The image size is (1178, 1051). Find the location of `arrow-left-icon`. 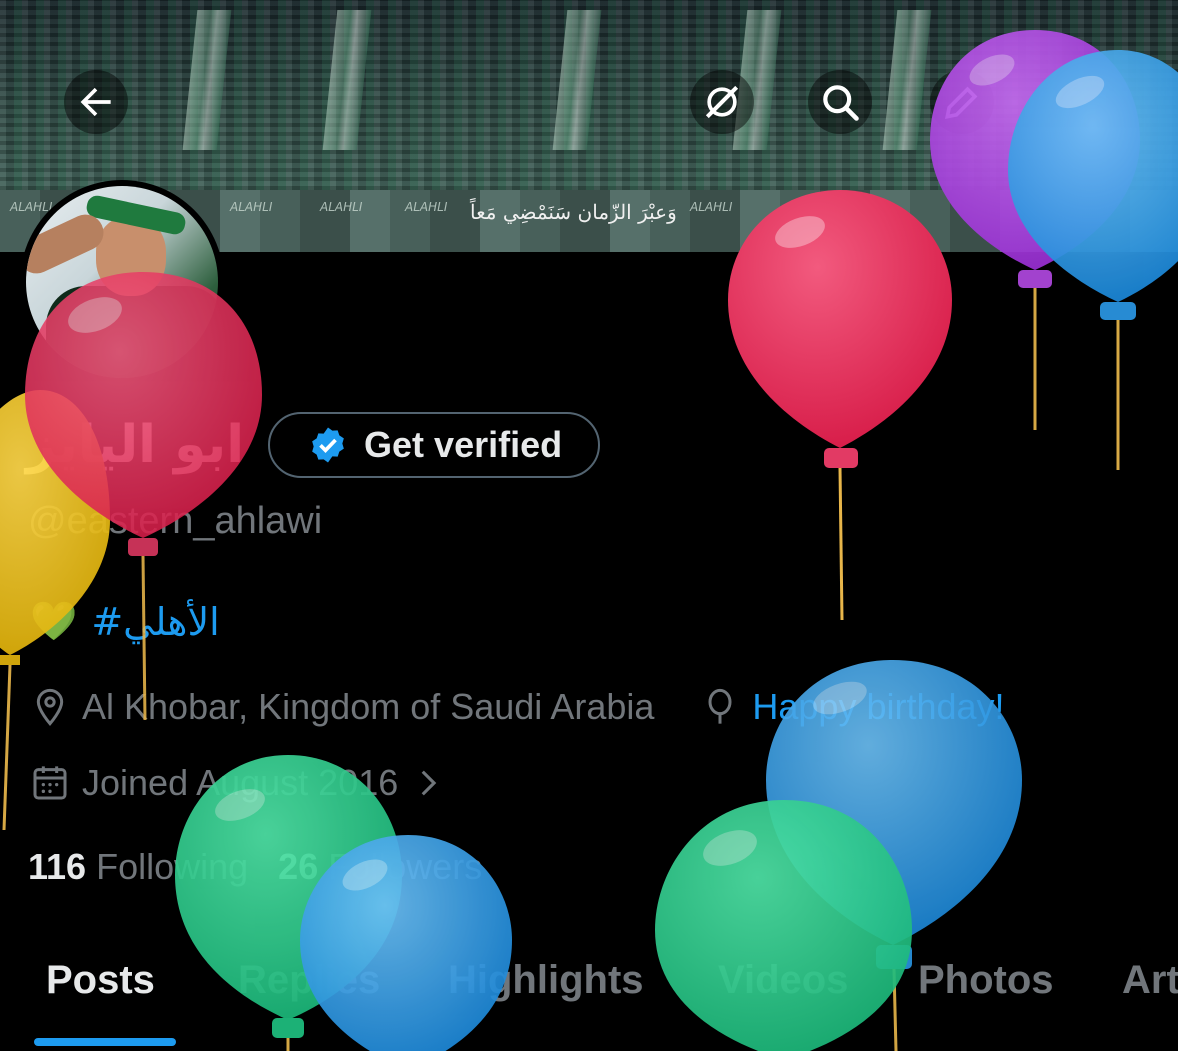

arrow-left-icon is located at coordinates (95, 102).